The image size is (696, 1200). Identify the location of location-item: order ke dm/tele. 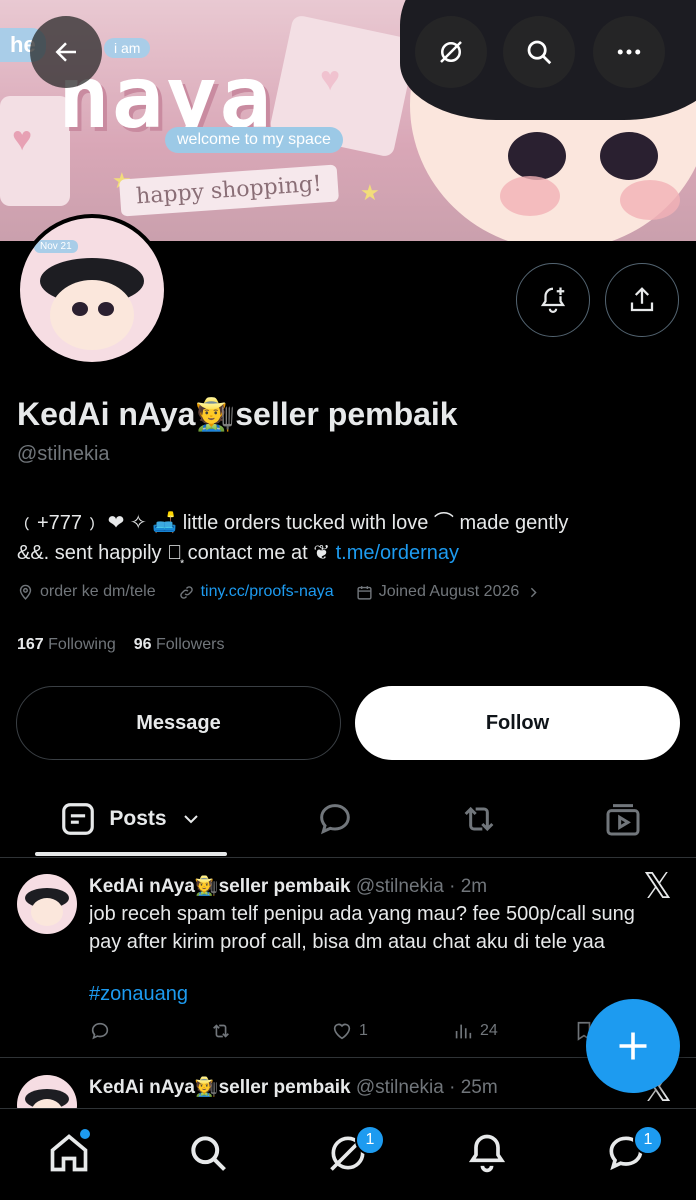
(86, 592).